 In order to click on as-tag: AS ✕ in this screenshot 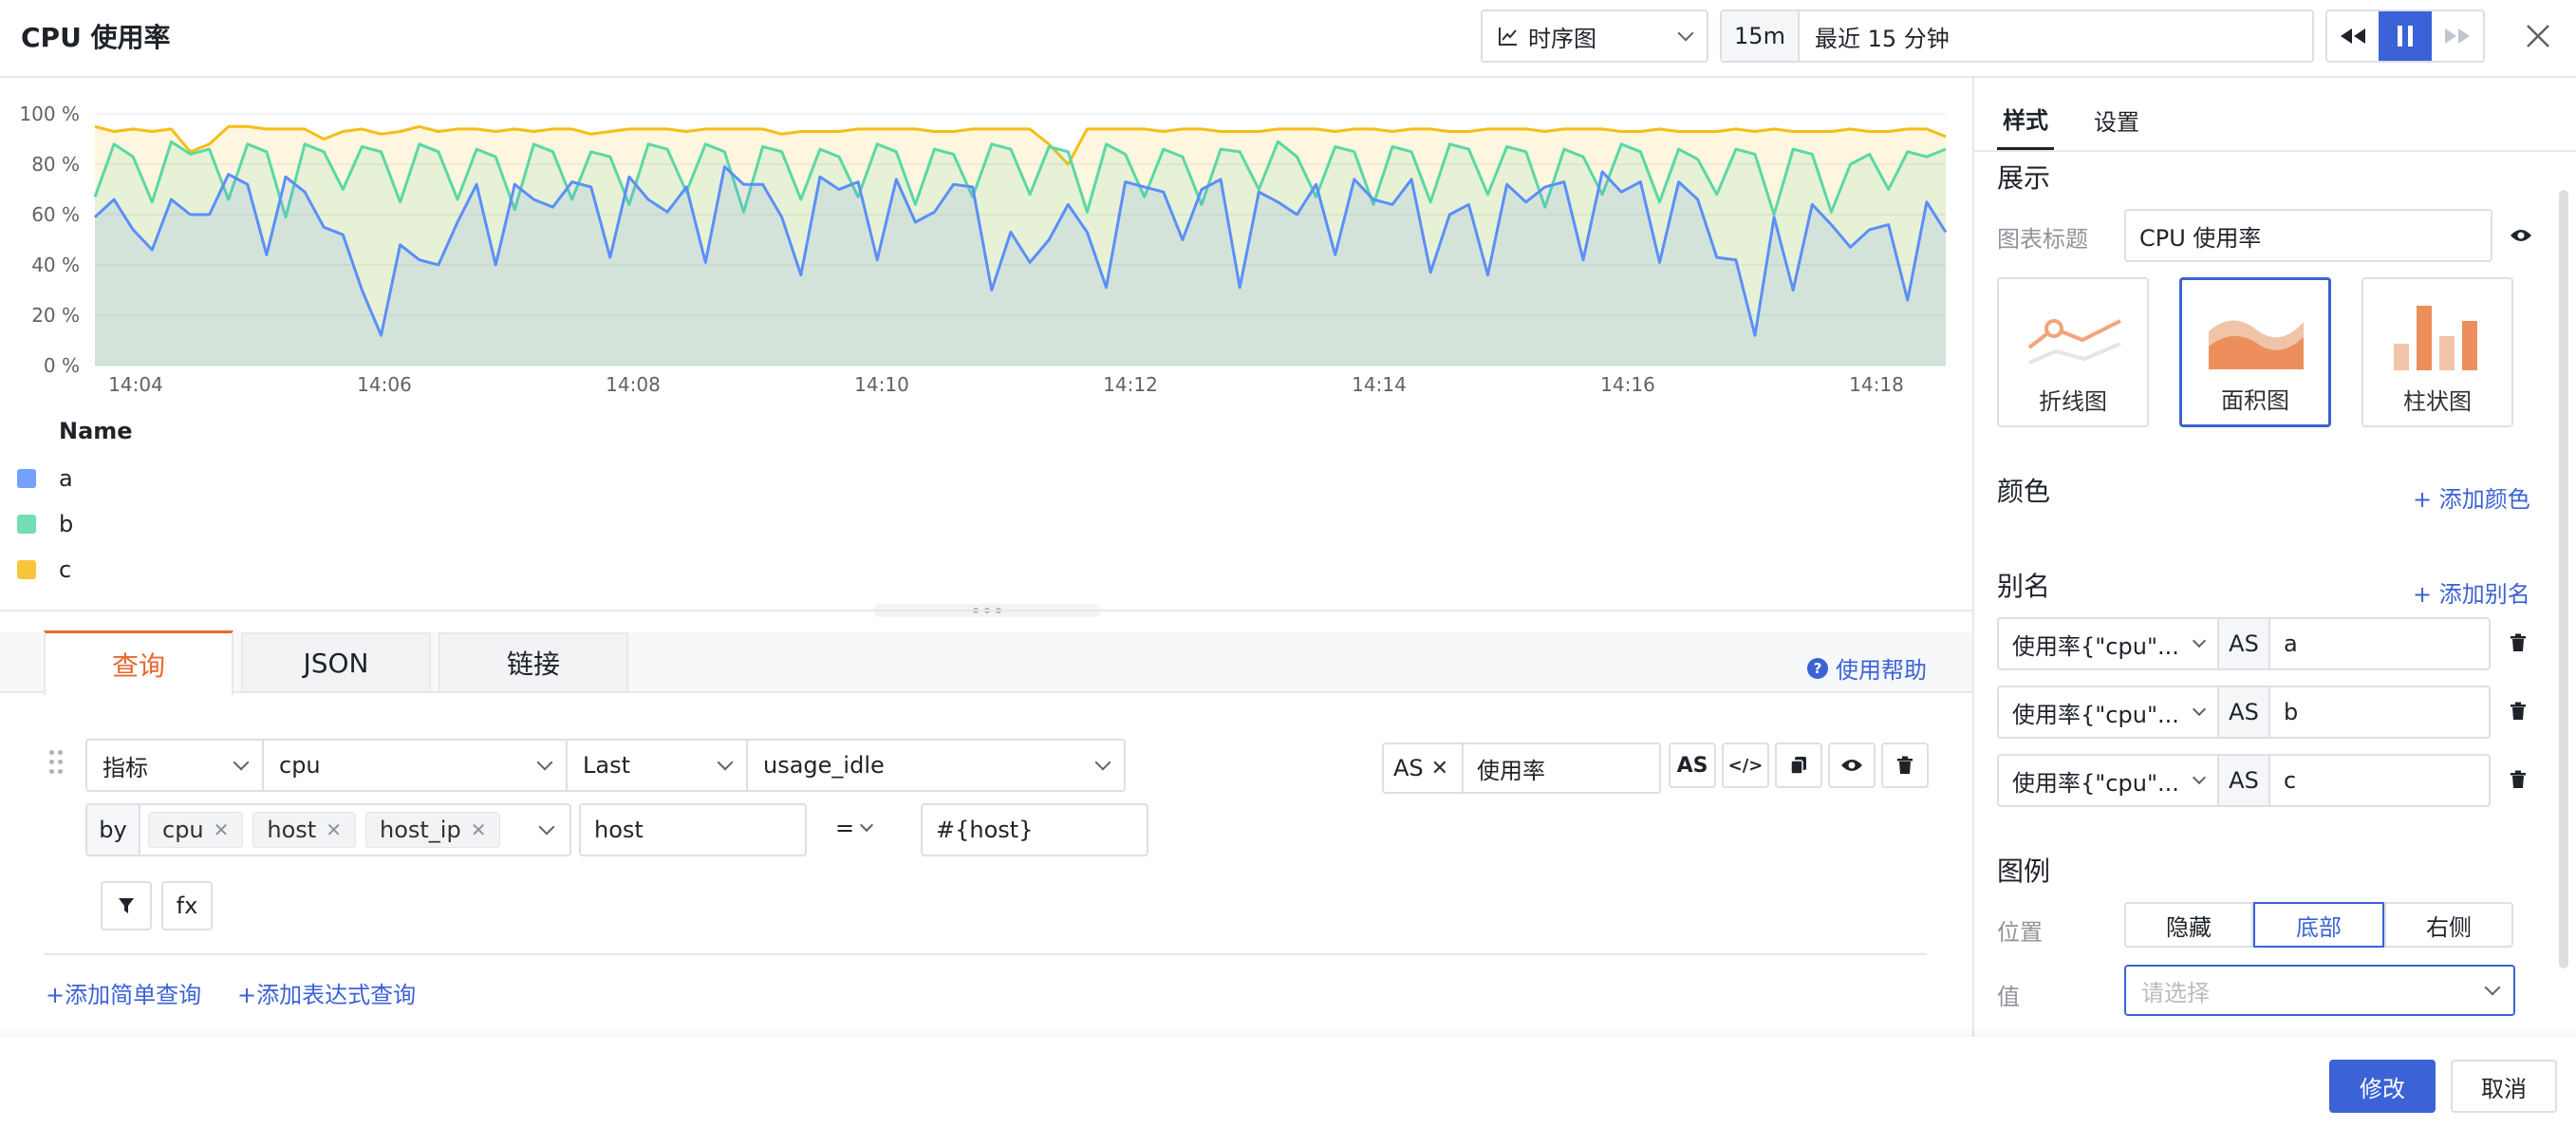, I will do `click(1423, 768)`.